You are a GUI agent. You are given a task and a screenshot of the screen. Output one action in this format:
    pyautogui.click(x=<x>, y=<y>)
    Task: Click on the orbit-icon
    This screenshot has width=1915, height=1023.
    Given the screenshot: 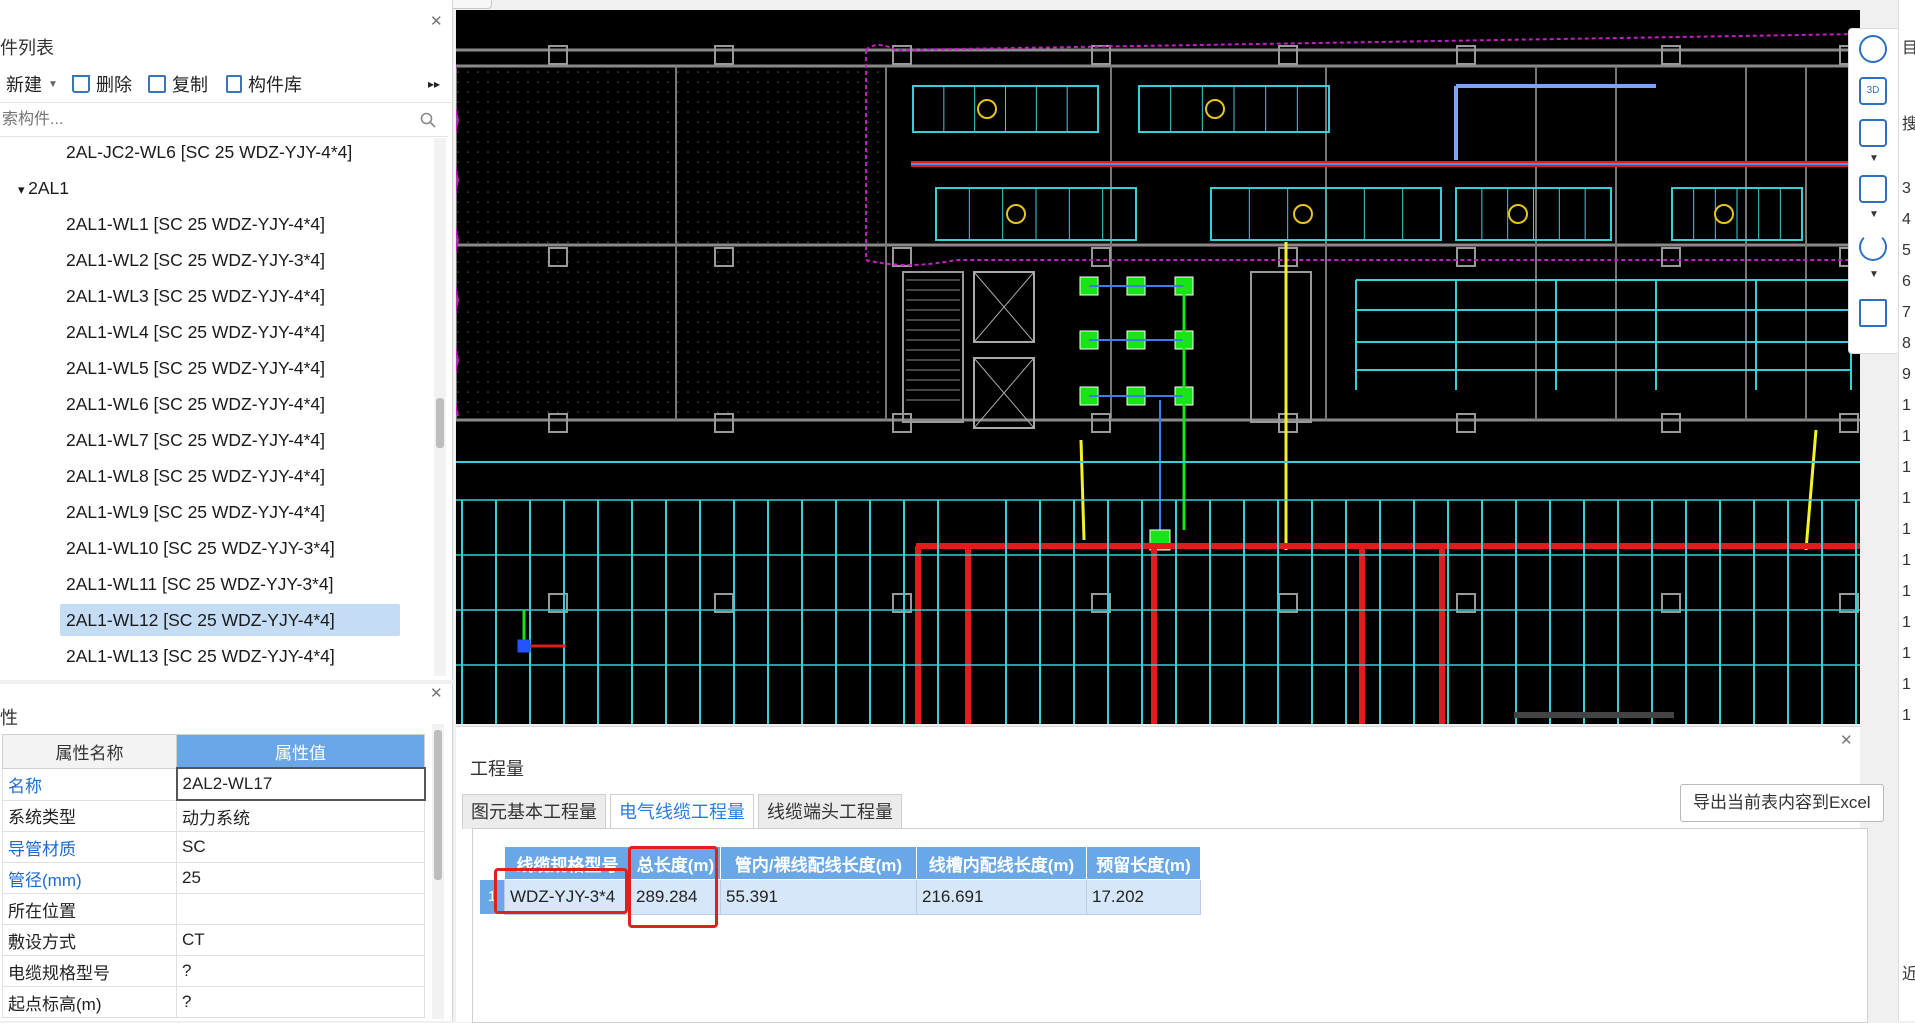 What is the action you would take?
    pyautogui.click(x=1873, y=49)
    